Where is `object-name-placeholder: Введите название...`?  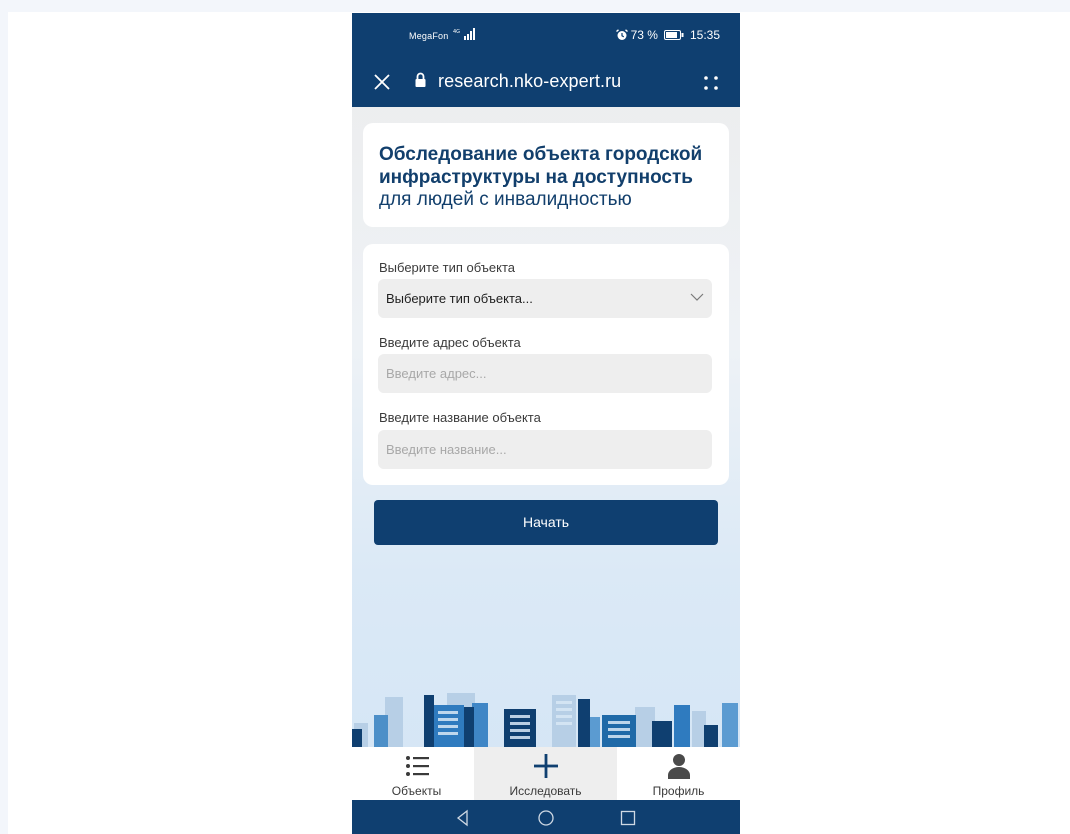 object-name-placeholder: Введите название... is located at coordinates (446, 449).